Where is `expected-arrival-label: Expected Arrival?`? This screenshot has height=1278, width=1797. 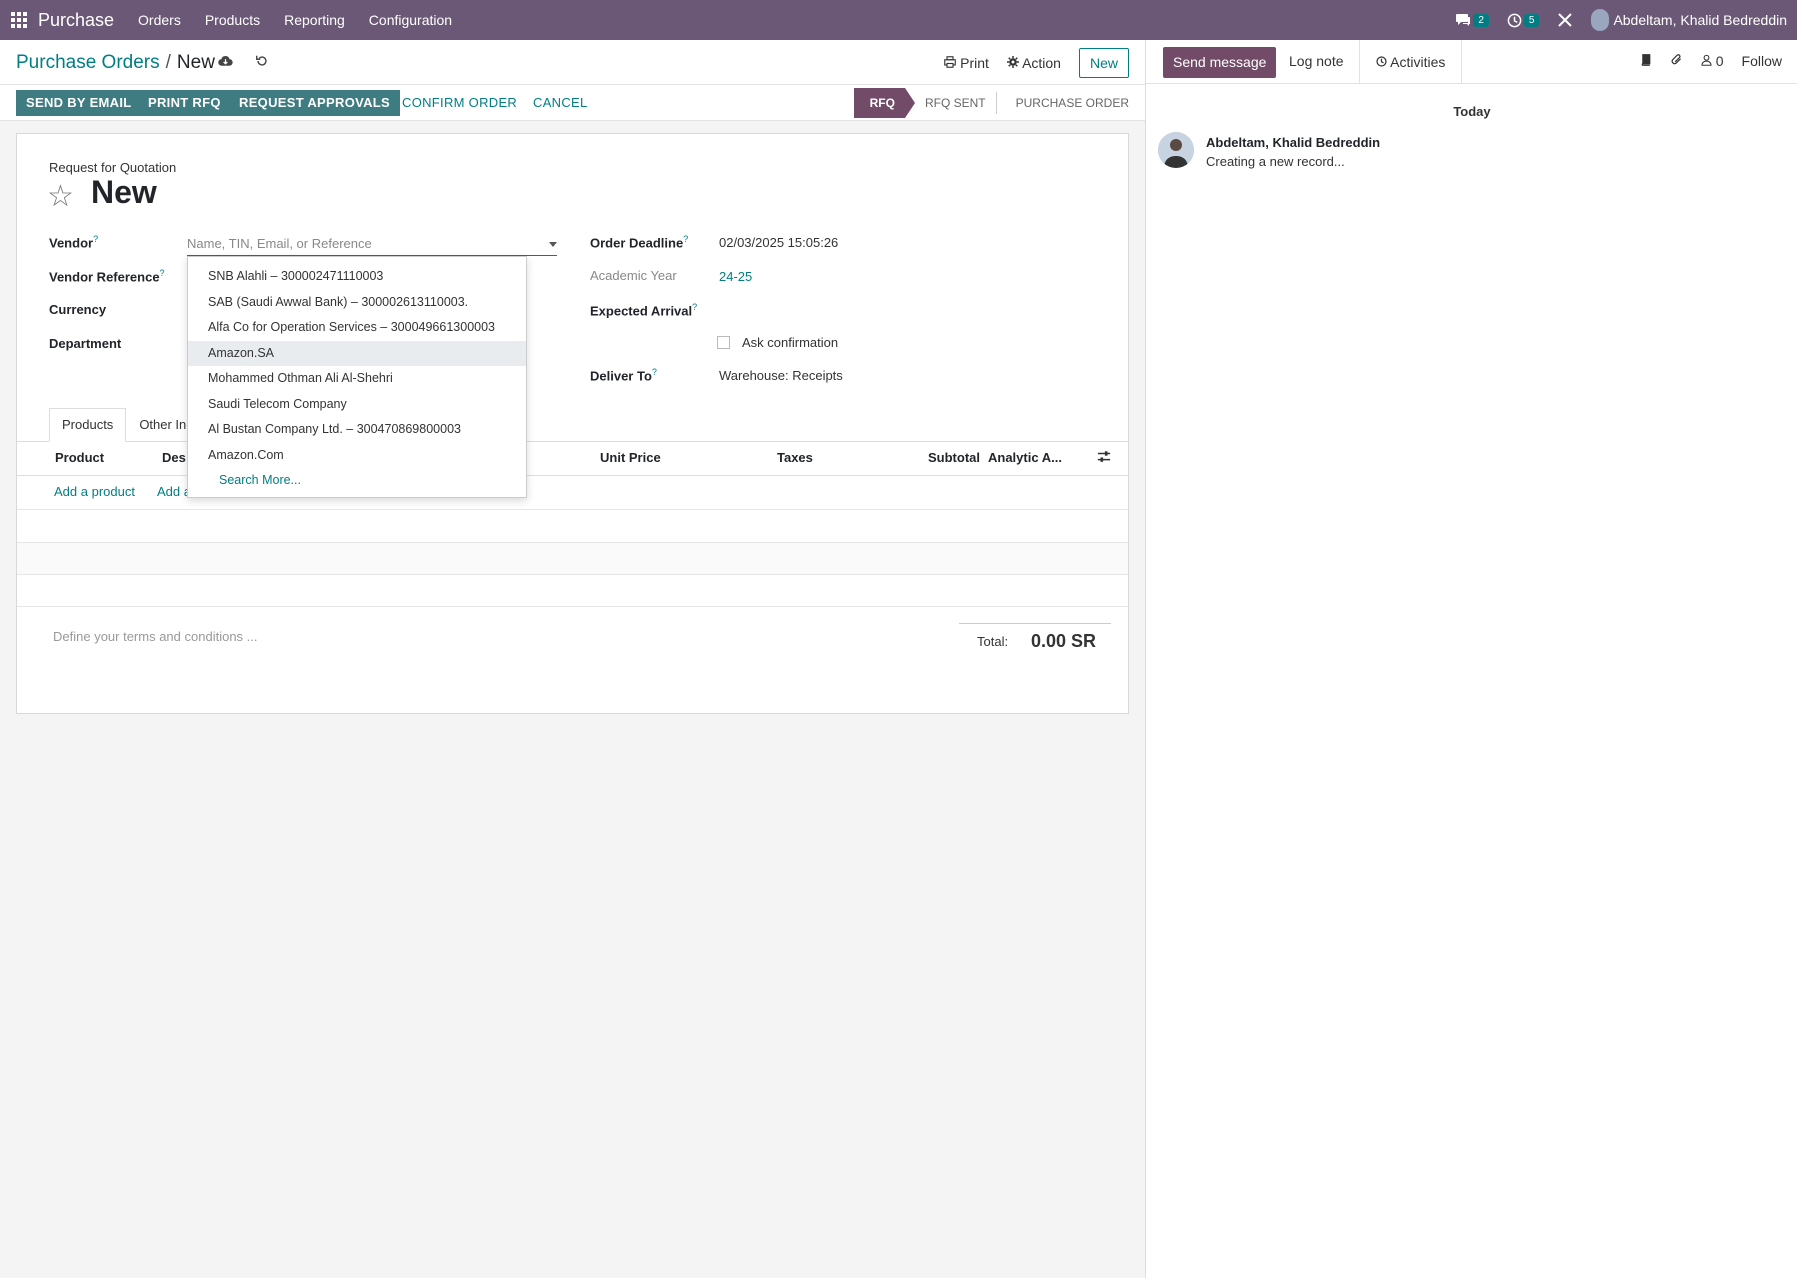
expected-arrival-label: Expected Arrival? is located at coordinates (644, 310).